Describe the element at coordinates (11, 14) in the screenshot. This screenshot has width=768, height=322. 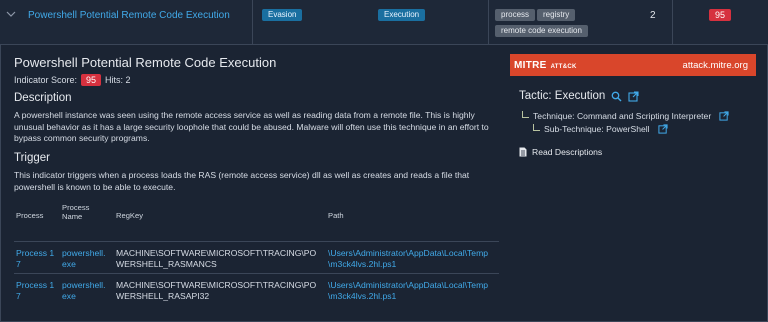
I see `chevron-down-icon` at that location.